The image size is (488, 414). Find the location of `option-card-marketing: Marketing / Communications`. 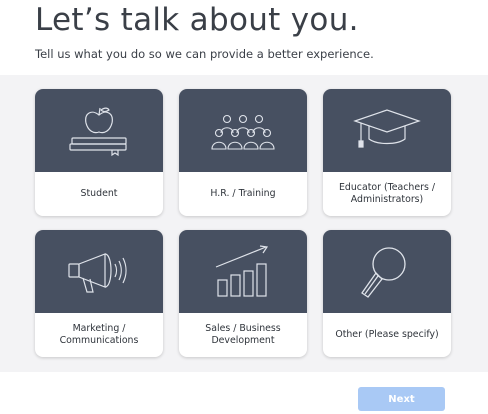

option-card-marketing: Marketing / Communications is located at coordinates (99, 293).